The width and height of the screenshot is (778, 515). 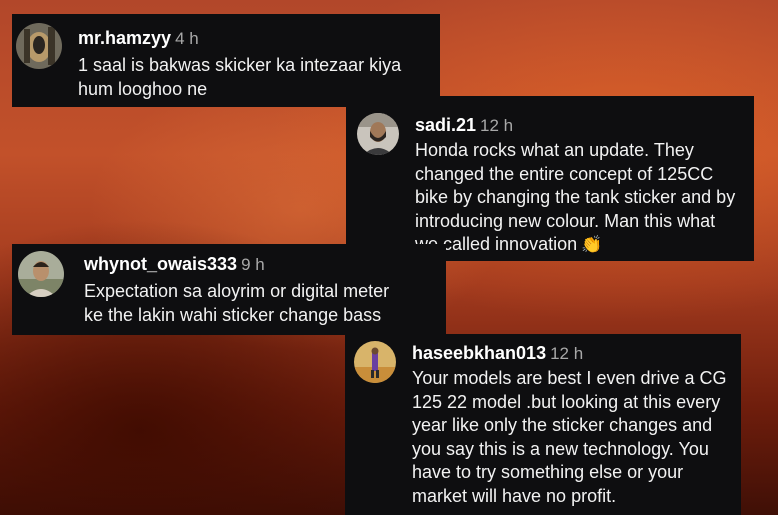 What do you see at coordinates (187, 38) in the screenshot?
I see `timestamp: 4 h` at bounding box center [187, 38].